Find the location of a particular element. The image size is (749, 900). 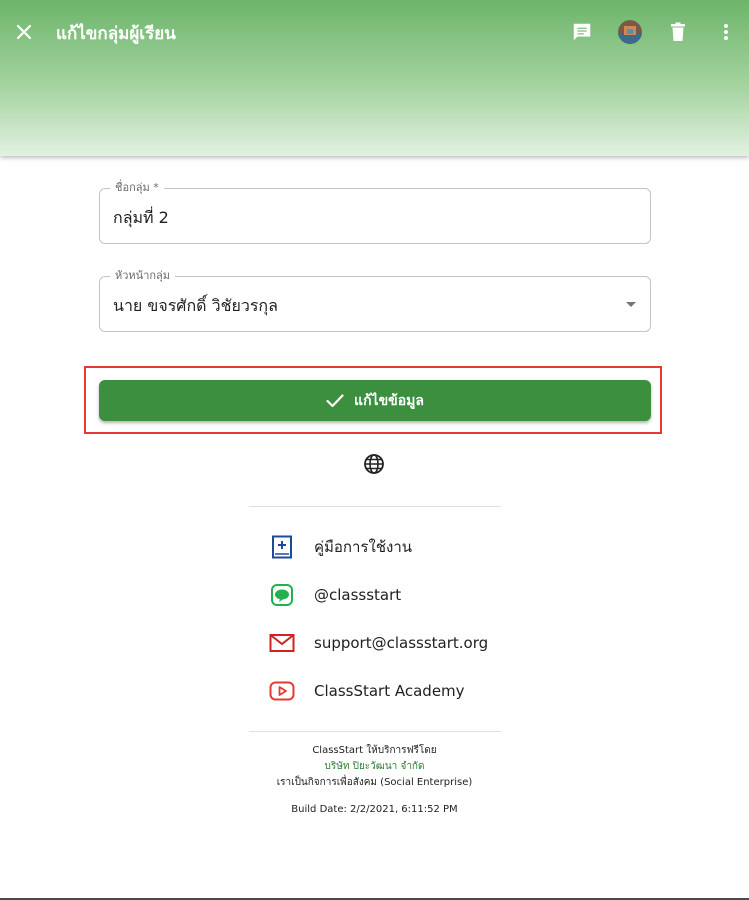

link-manual: คู่มือการใช้งาน is located at coordinates (340, 547).